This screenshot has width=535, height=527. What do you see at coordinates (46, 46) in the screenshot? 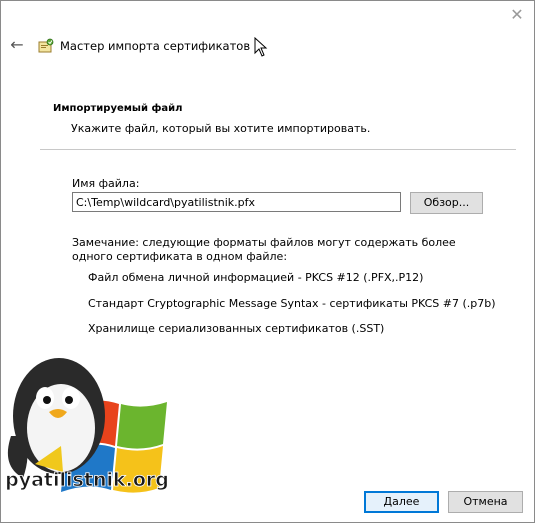
I see `certificate-wizard-icon` at bounding box center [46, 46].